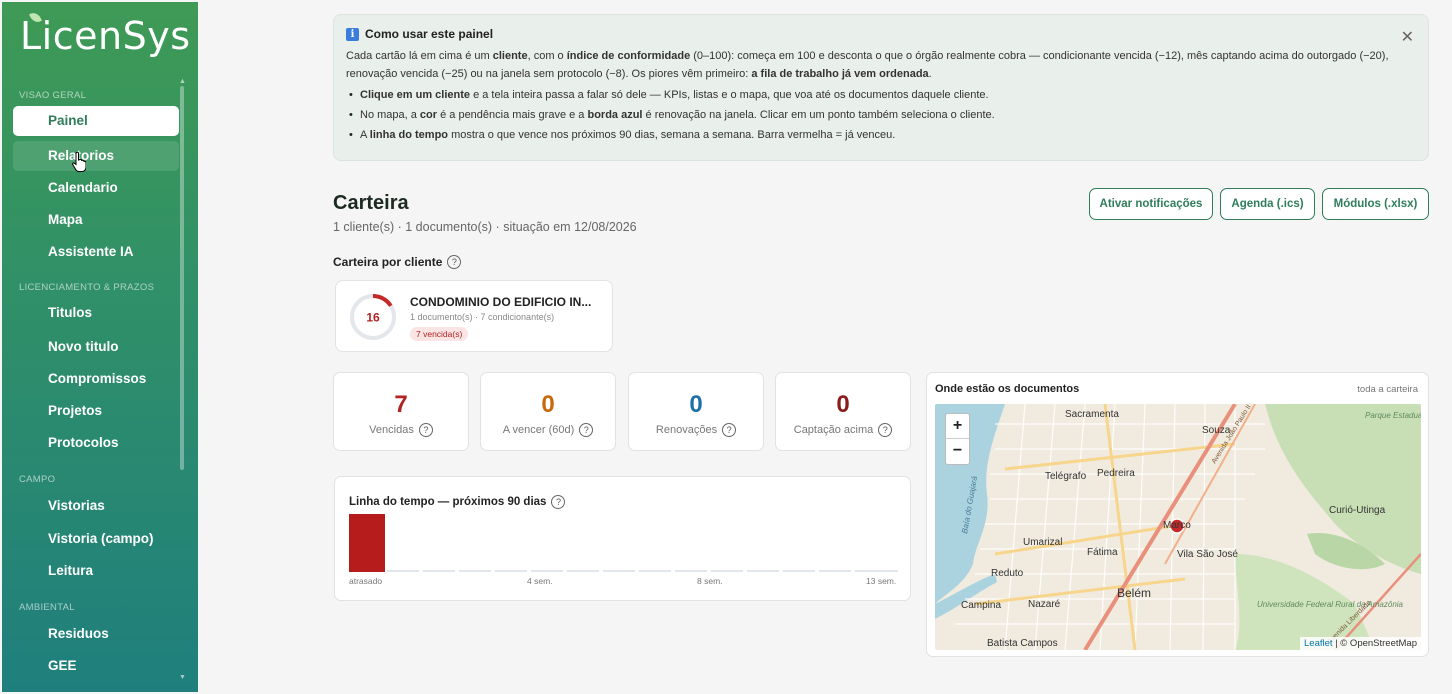  Describe the element at coordinates (96, 443) in the screenshot. I see `sidebar-item-protocolos: Protocolos` at that location.